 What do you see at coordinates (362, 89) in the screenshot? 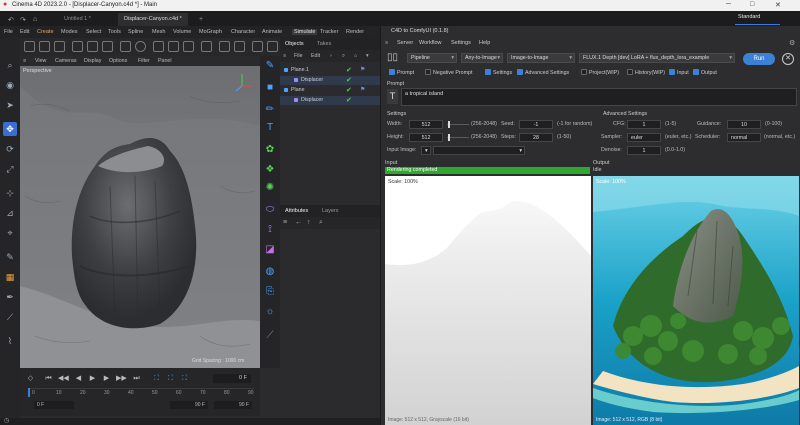
I see `tag-icon: ⚑` at bounding box center [362, 89].